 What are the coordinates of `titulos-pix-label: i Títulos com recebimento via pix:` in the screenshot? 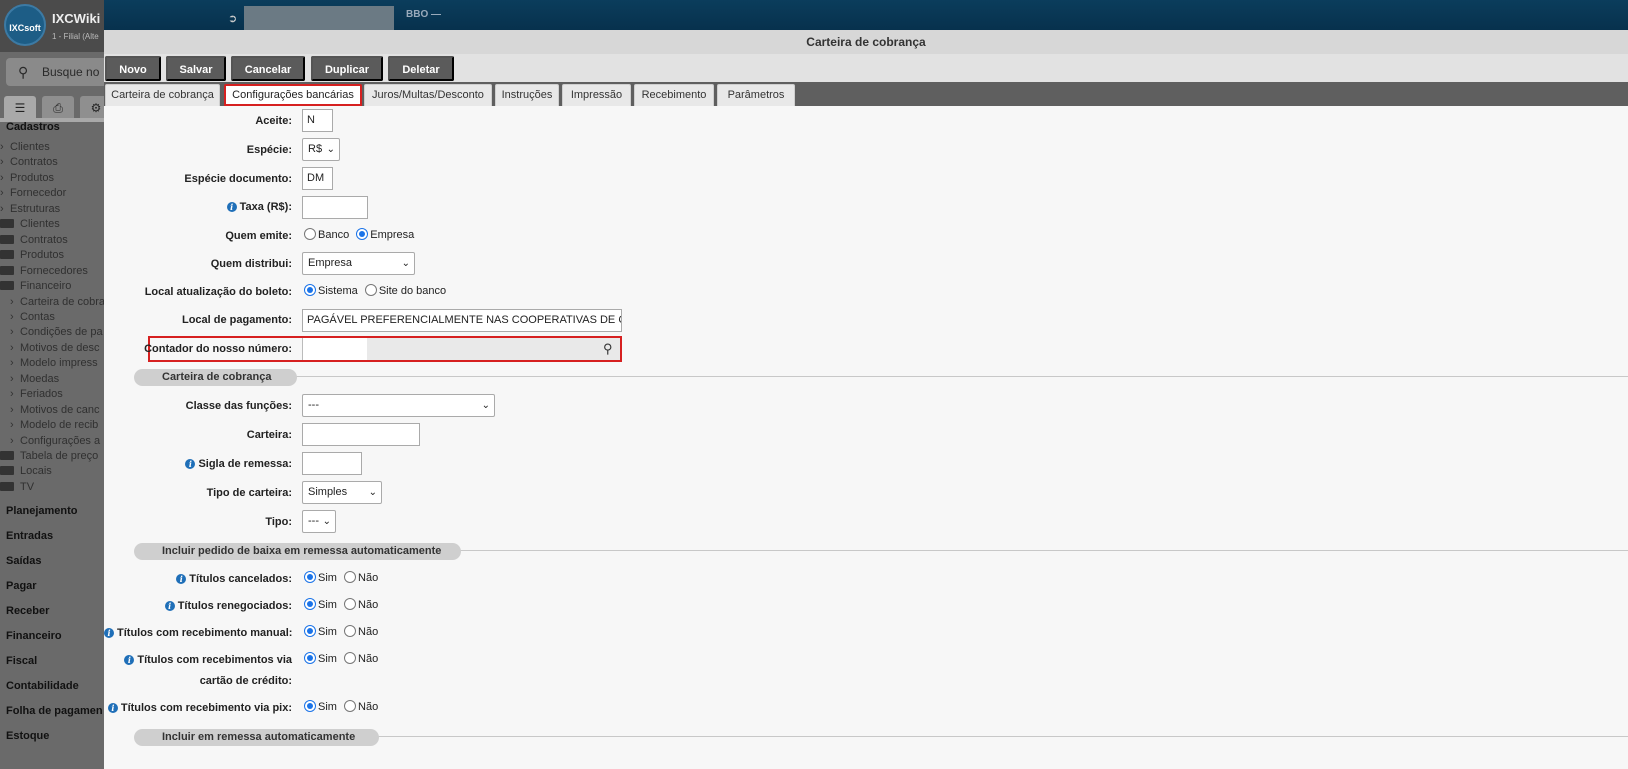 It's located at (198, 708).